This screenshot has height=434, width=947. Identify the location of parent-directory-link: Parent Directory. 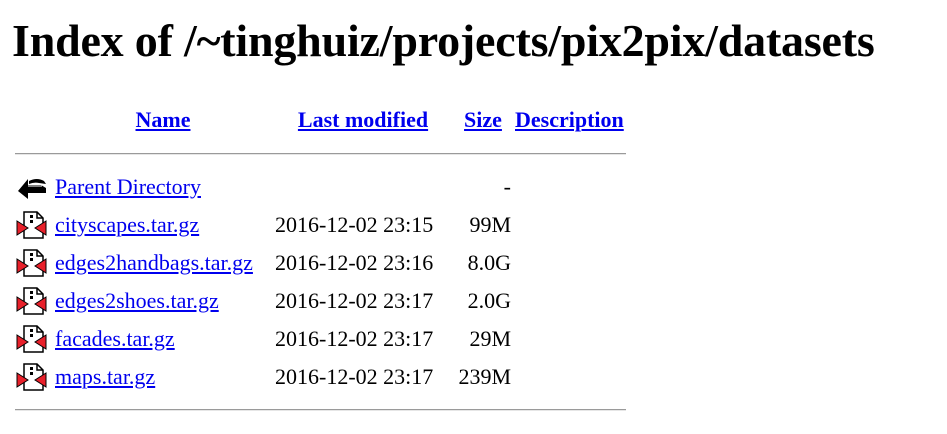
(128, 186).